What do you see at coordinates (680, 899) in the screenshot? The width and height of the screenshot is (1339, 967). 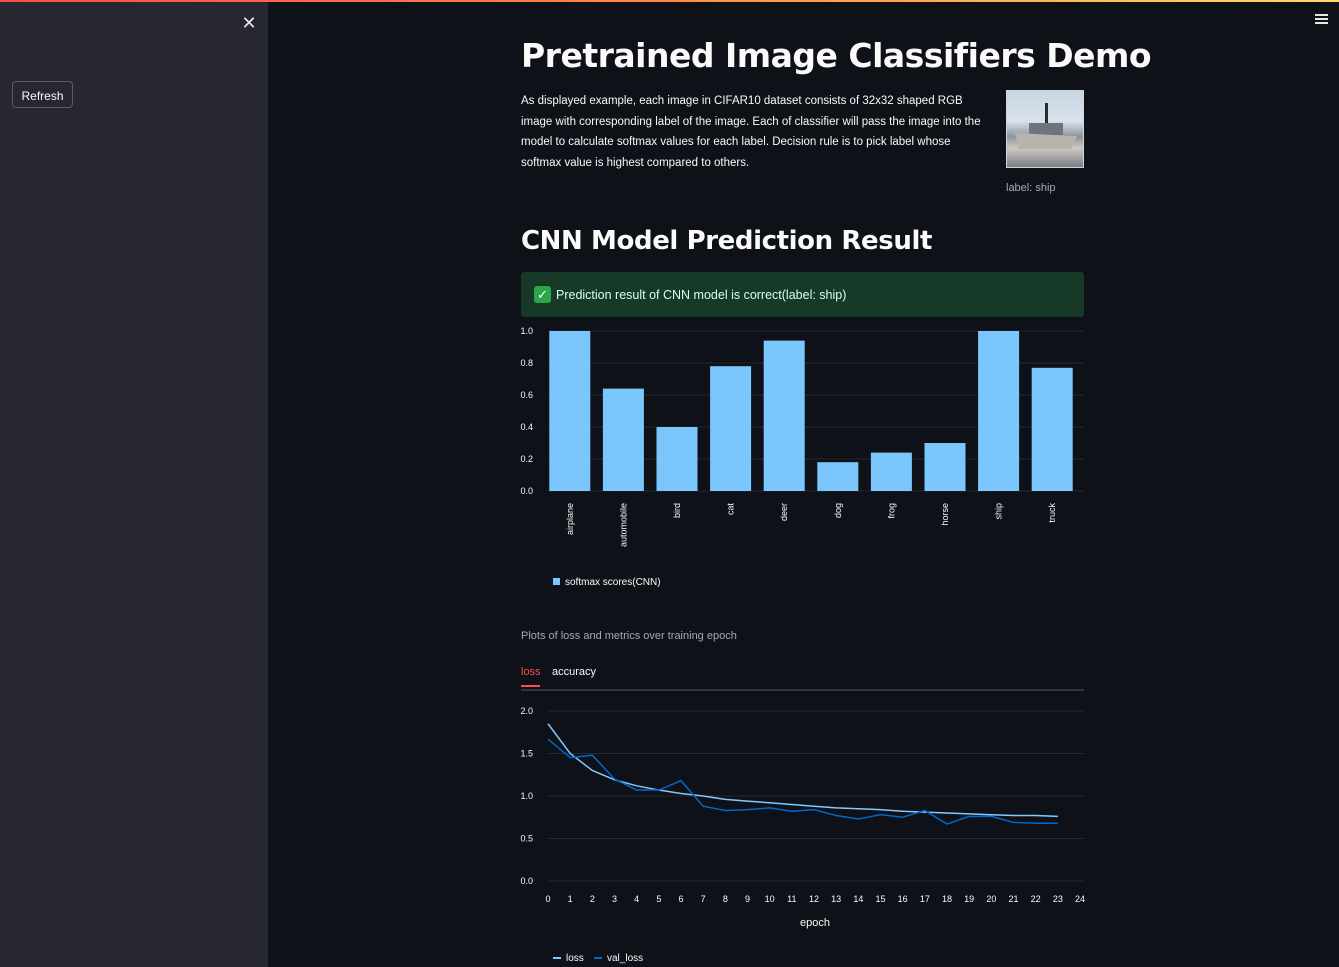 I see `line-x-tick-label: 6` at bounding box center [680, 899].